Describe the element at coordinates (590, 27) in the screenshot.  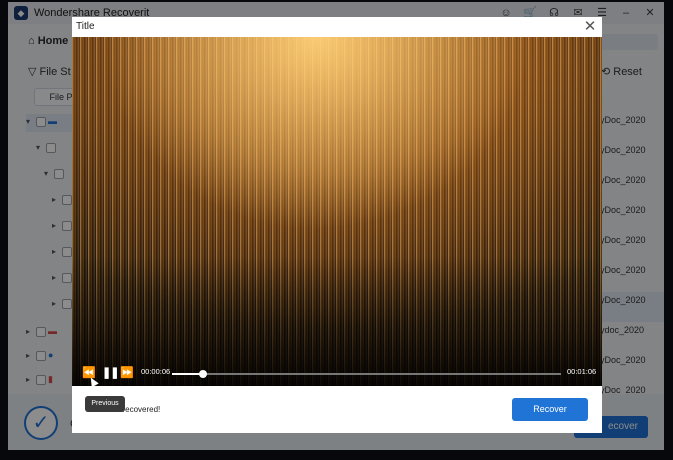
I see `close-icon: ✕` at that location.